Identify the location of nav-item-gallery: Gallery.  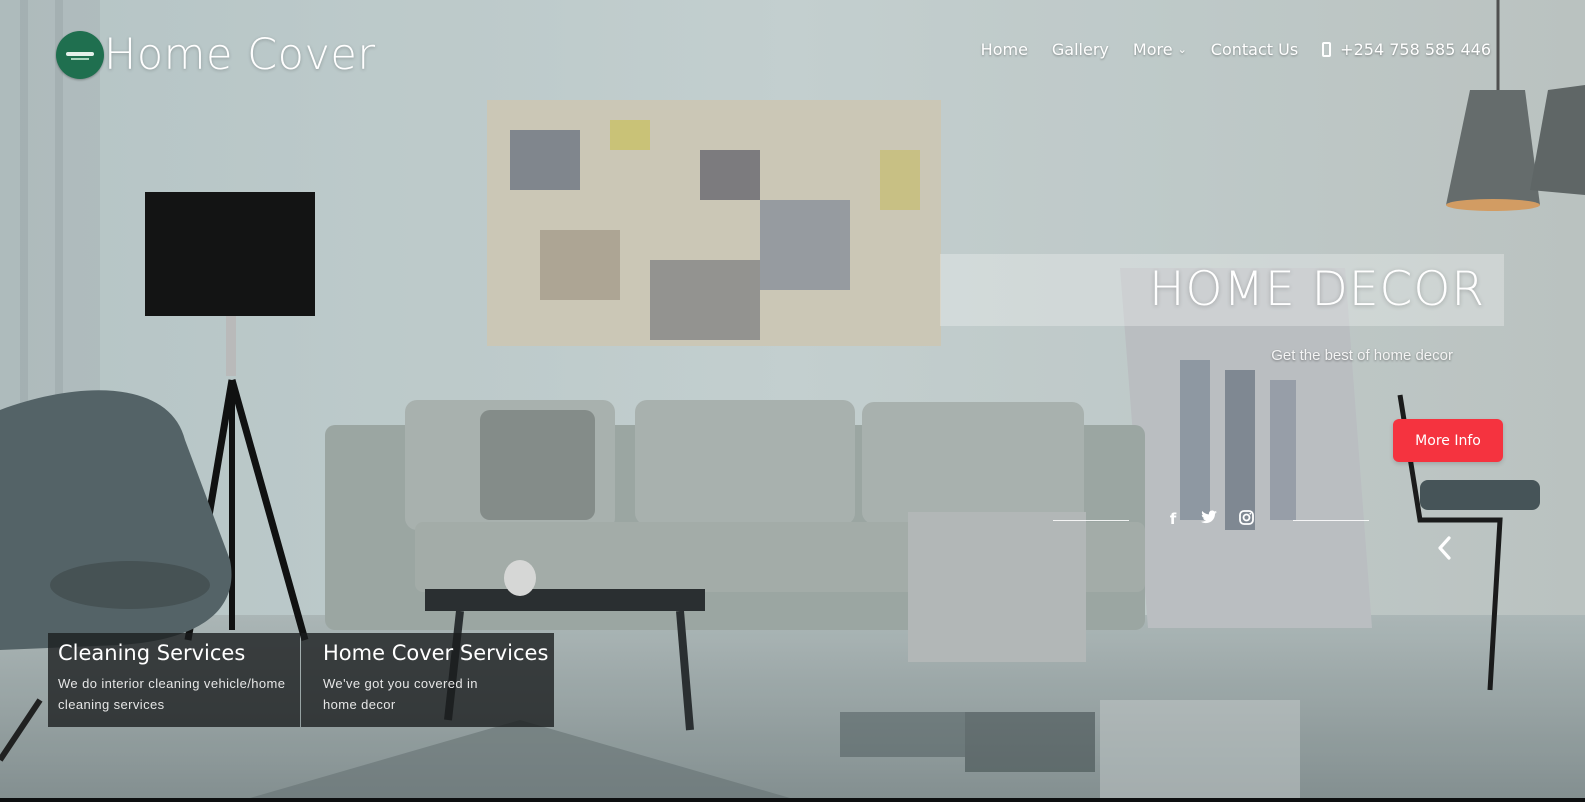
(1080, 49).